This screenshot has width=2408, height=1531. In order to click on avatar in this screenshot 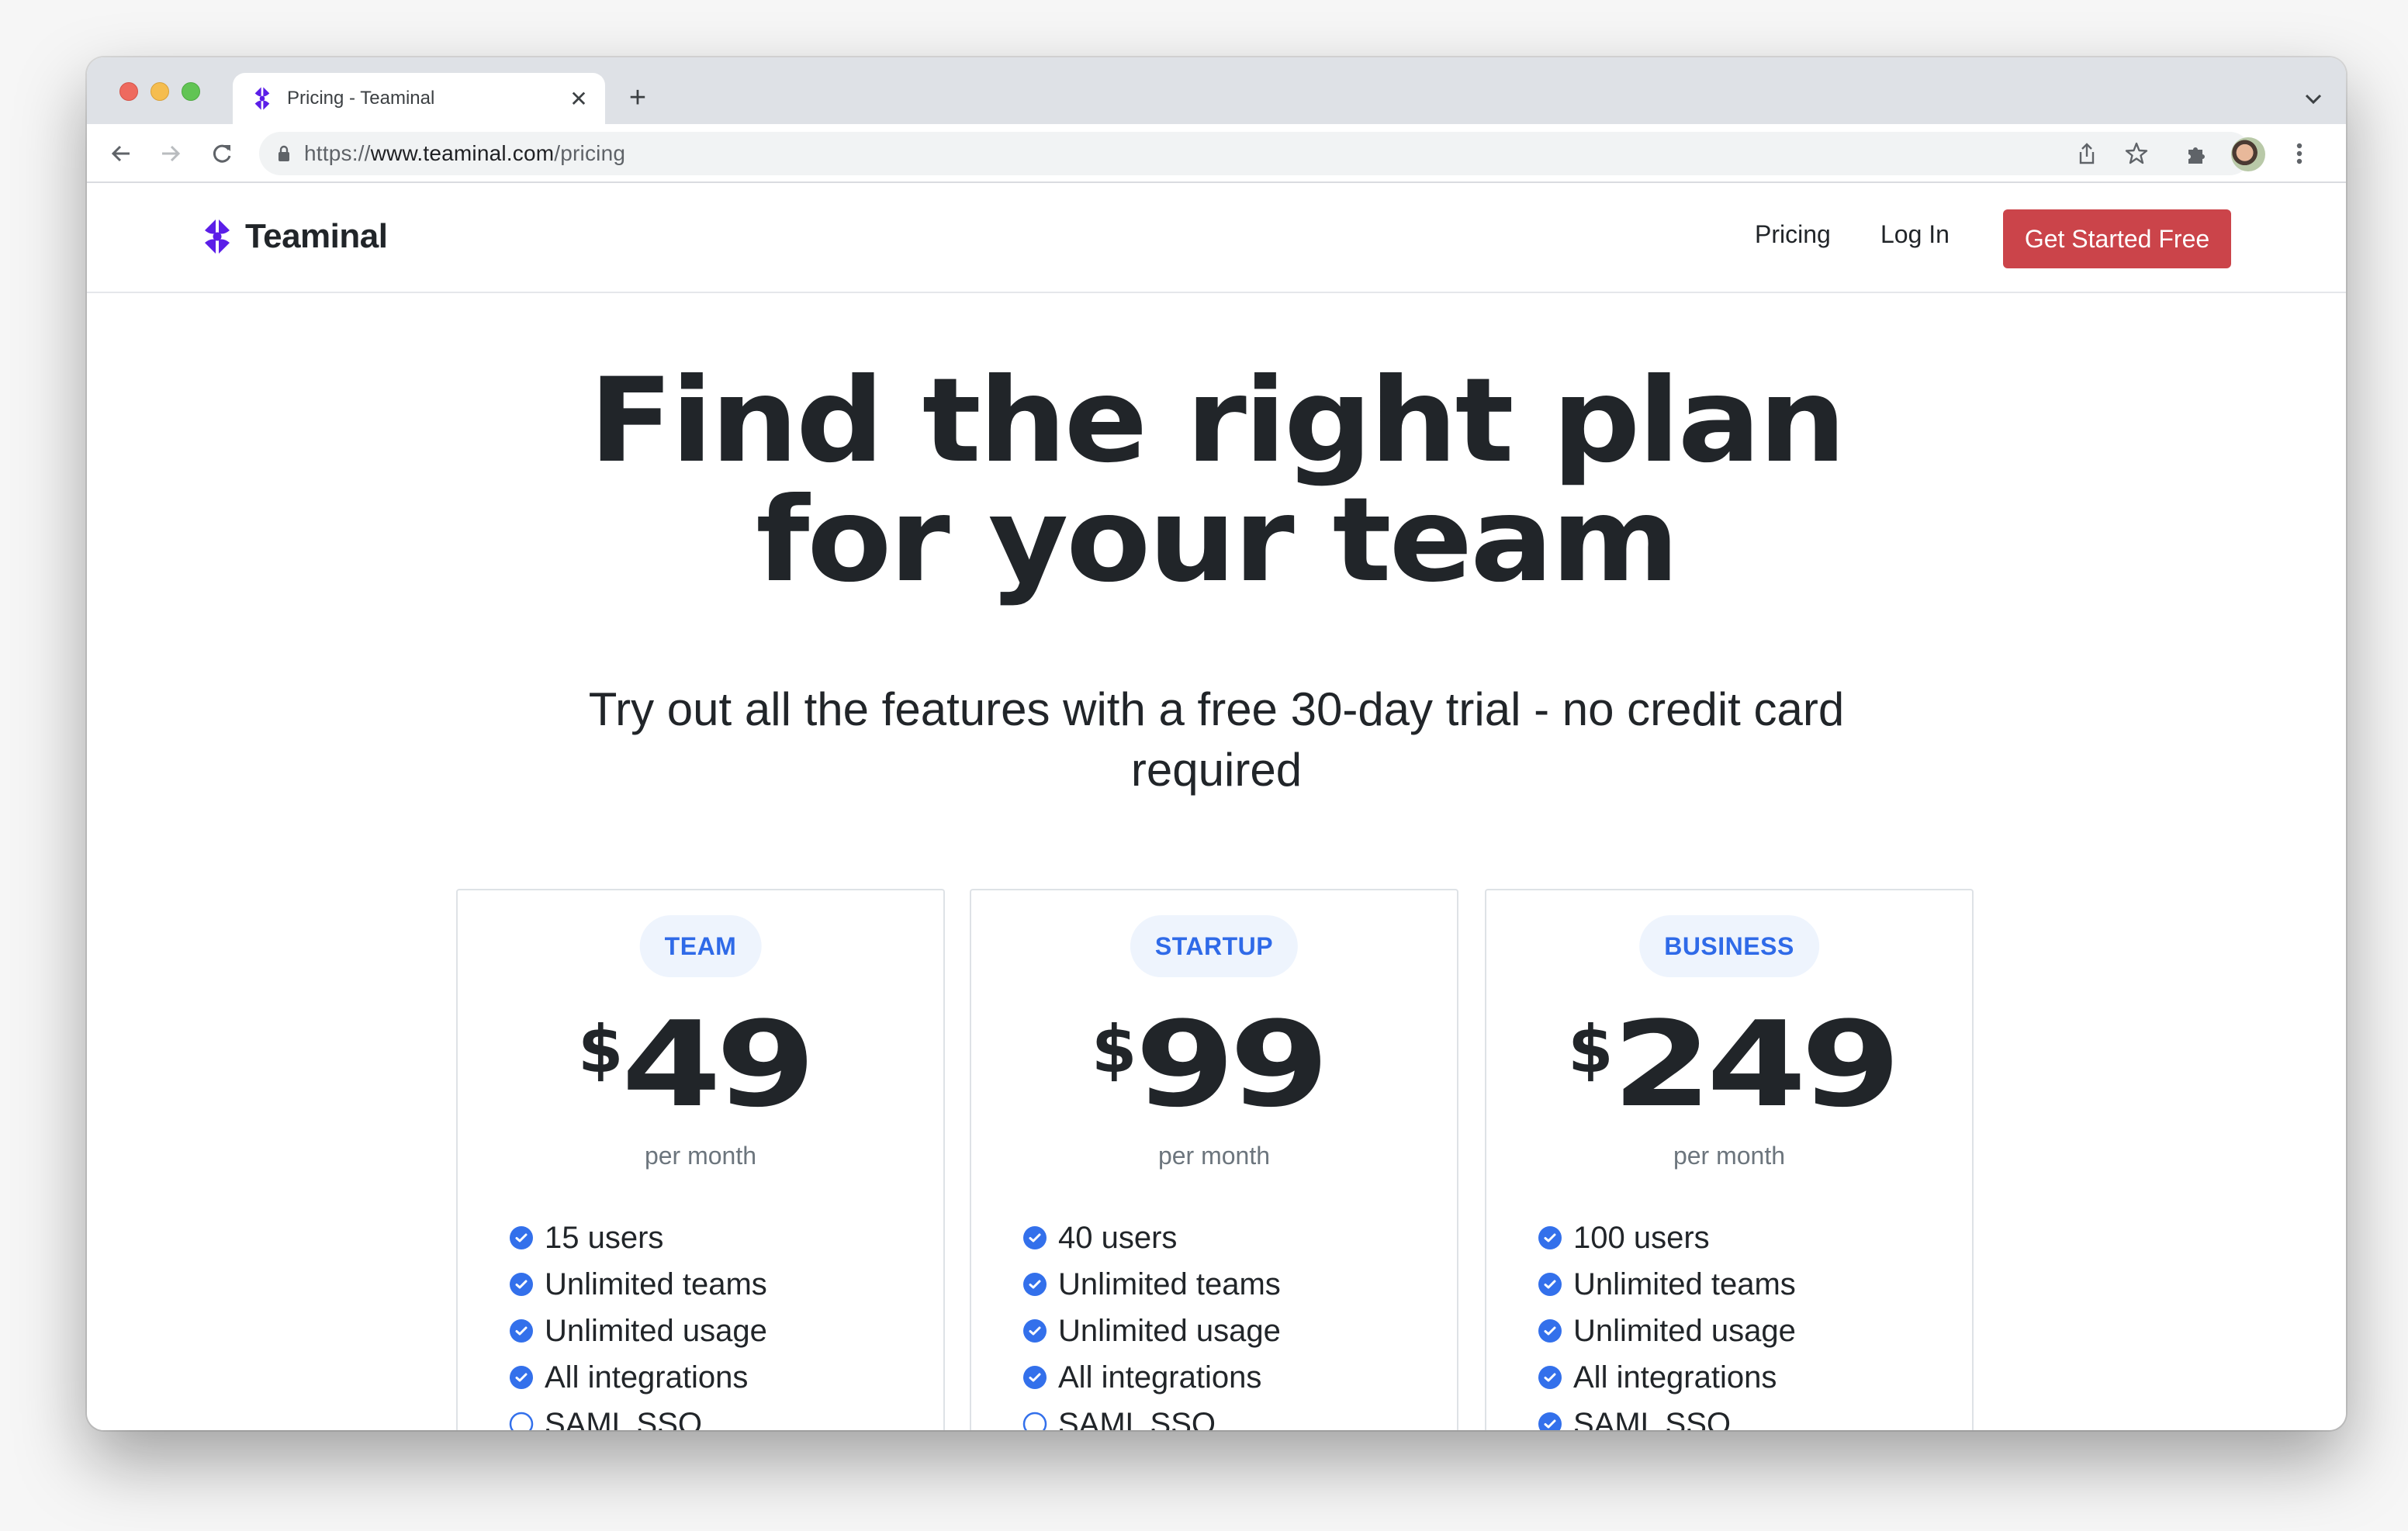, I will do `click(2248, 154)`.